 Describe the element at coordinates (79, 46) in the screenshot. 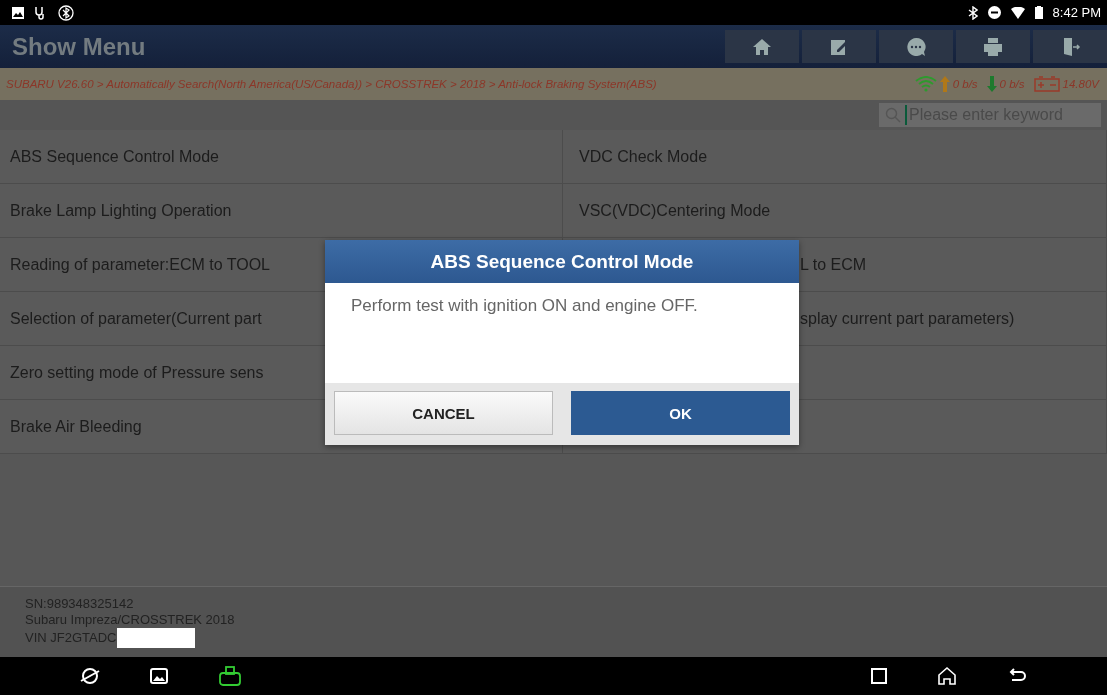

I see `page-title: Show Menu` at that location.